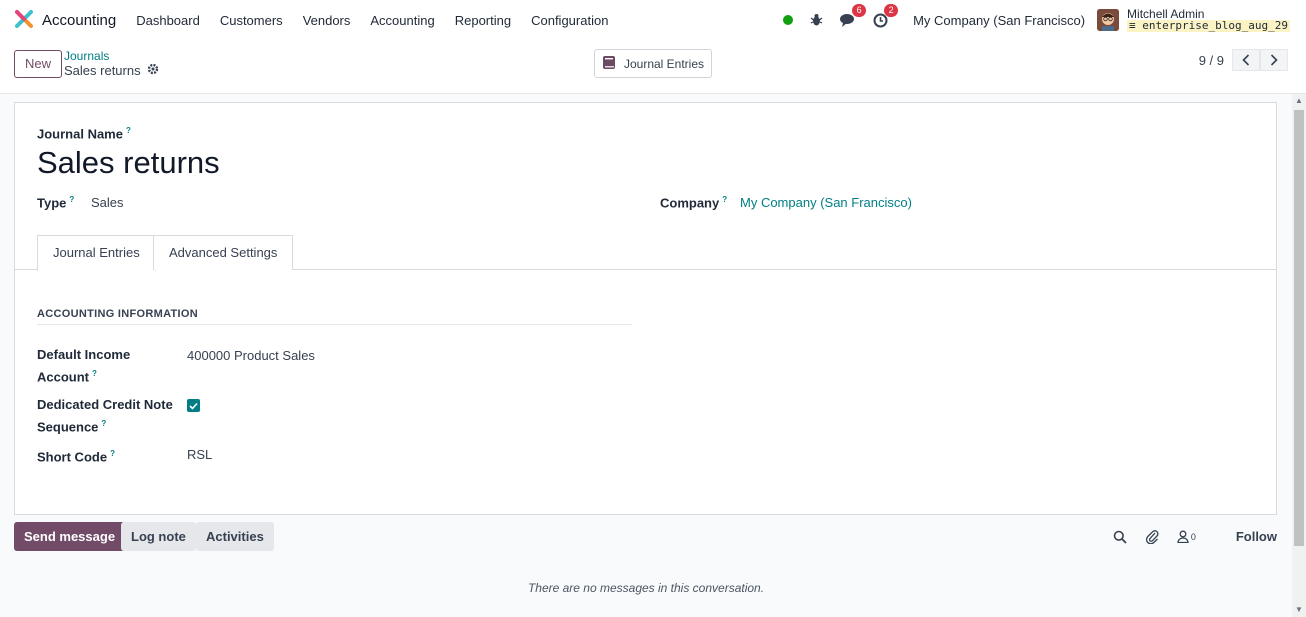  Describe the element at coordinates (1120, 537) in the screenshot. I see `search-icon` at that location.